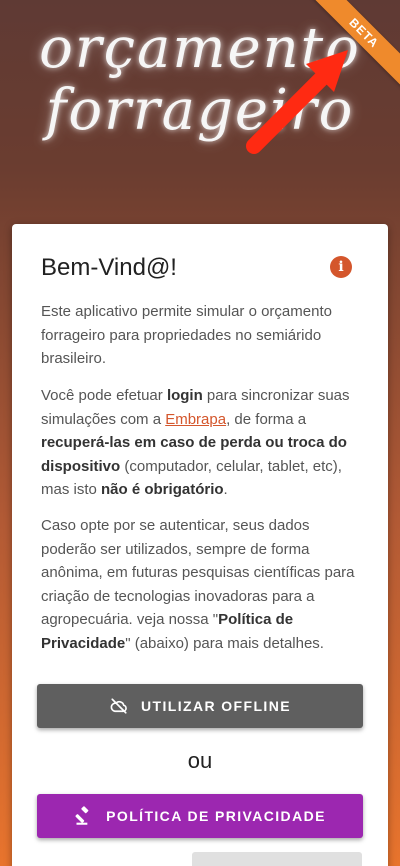 Image resolution: width=400 pixels, height=866 pixels. I want to click on privacy-policy-button: POLÍTICA DE PRIVACIDADE, so click(200, 816).